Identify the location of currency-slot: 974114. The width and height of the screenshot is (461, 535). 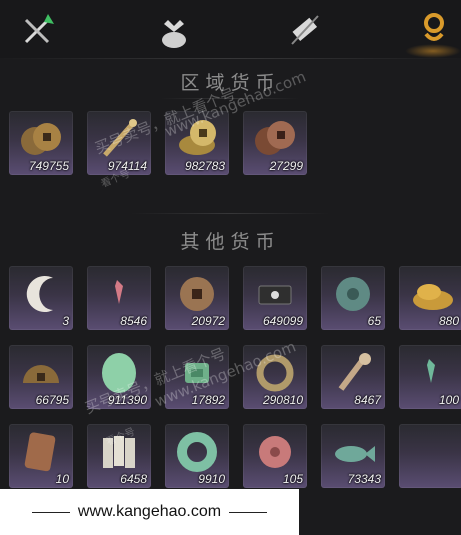
(119, 143).